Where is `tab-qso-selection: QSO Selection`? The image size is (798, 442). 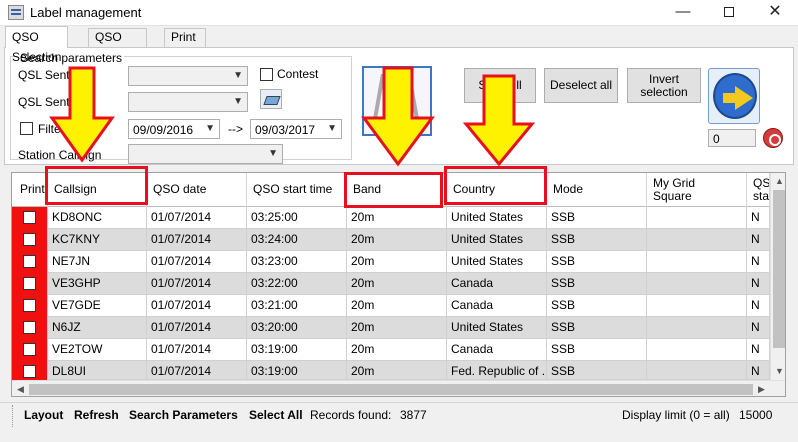 tab-qso-selection: QSO Selection is located at coordinates (37, 45).